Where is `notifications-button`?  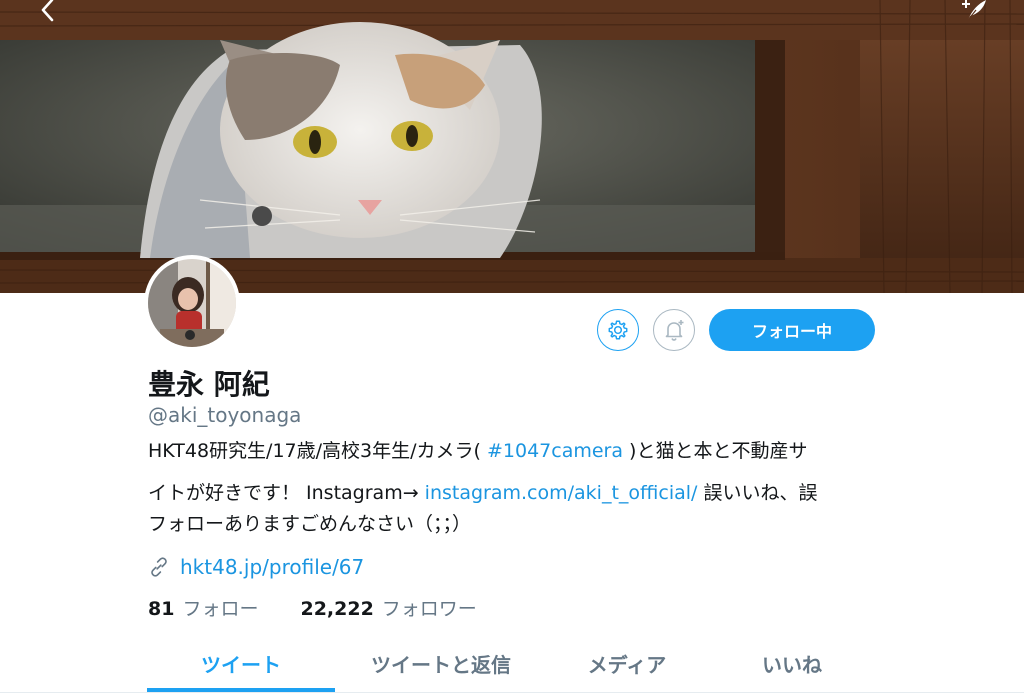
notifications-button is located at coordinates (674, 330).